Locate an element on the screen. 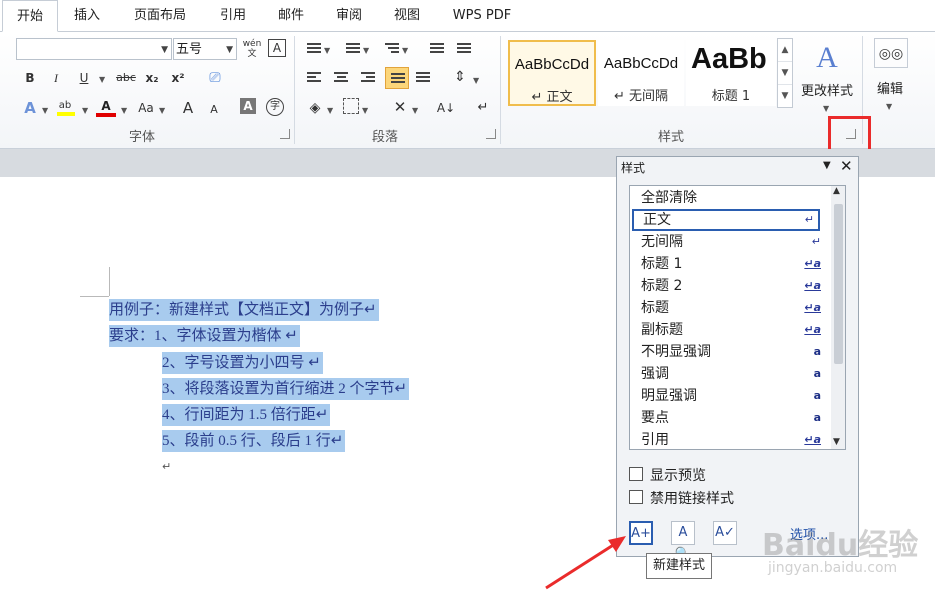  align-left-icon is located at coordinates (314, 78).